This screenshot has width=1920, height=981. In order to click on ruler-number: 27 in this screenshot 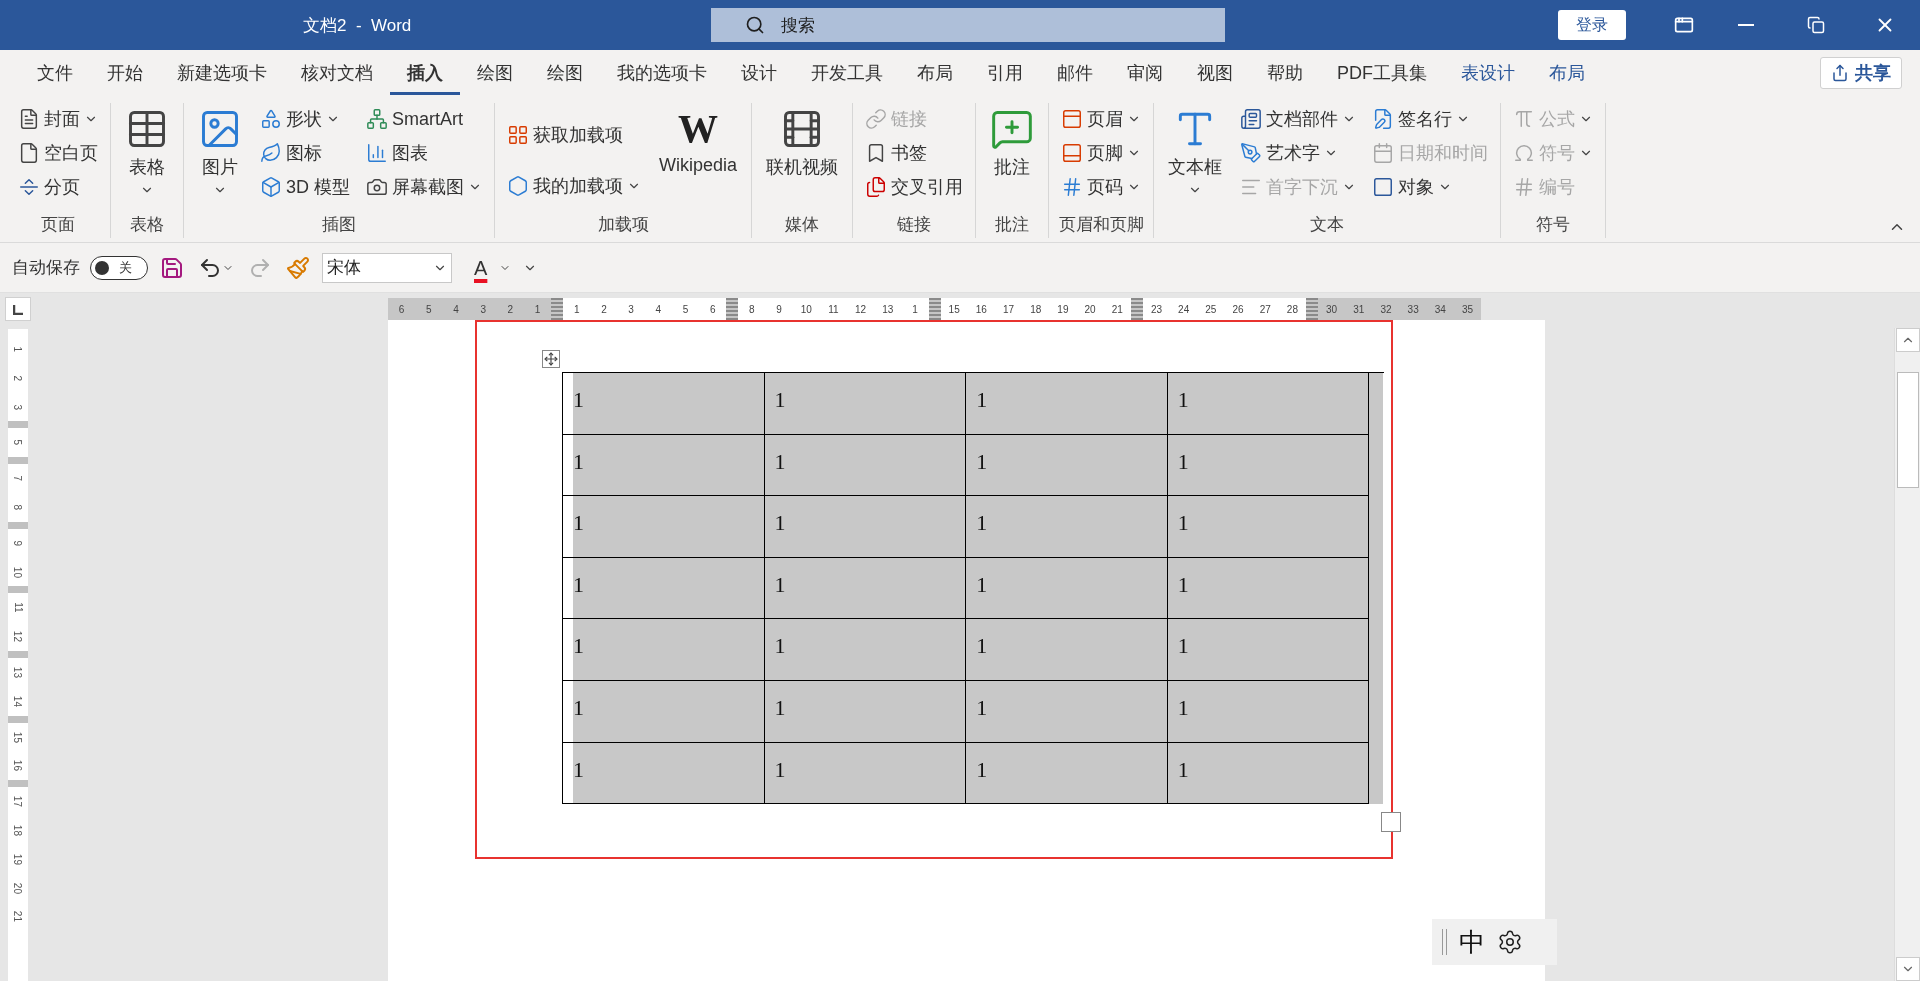, I will do `click(1265, 309)`.